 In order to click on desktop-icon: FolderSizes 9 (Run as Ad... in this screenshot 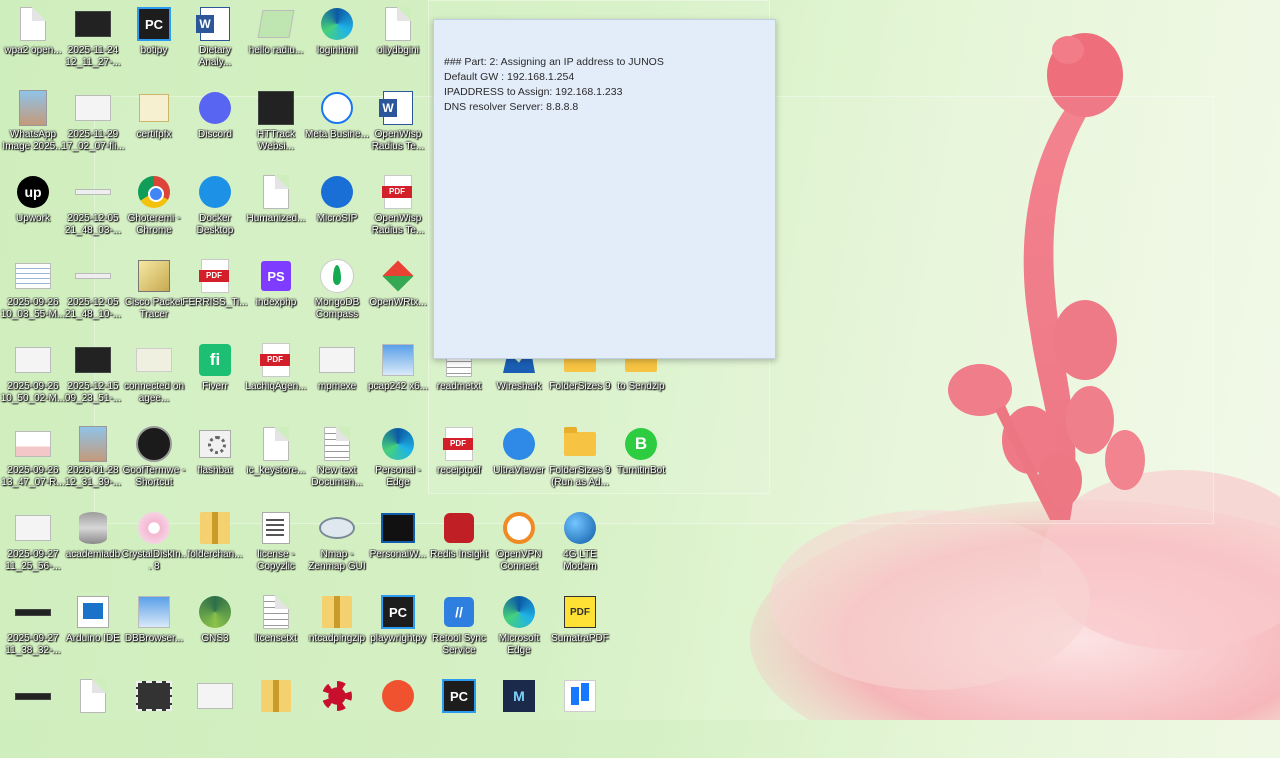, I will do `click(580, 465)`.